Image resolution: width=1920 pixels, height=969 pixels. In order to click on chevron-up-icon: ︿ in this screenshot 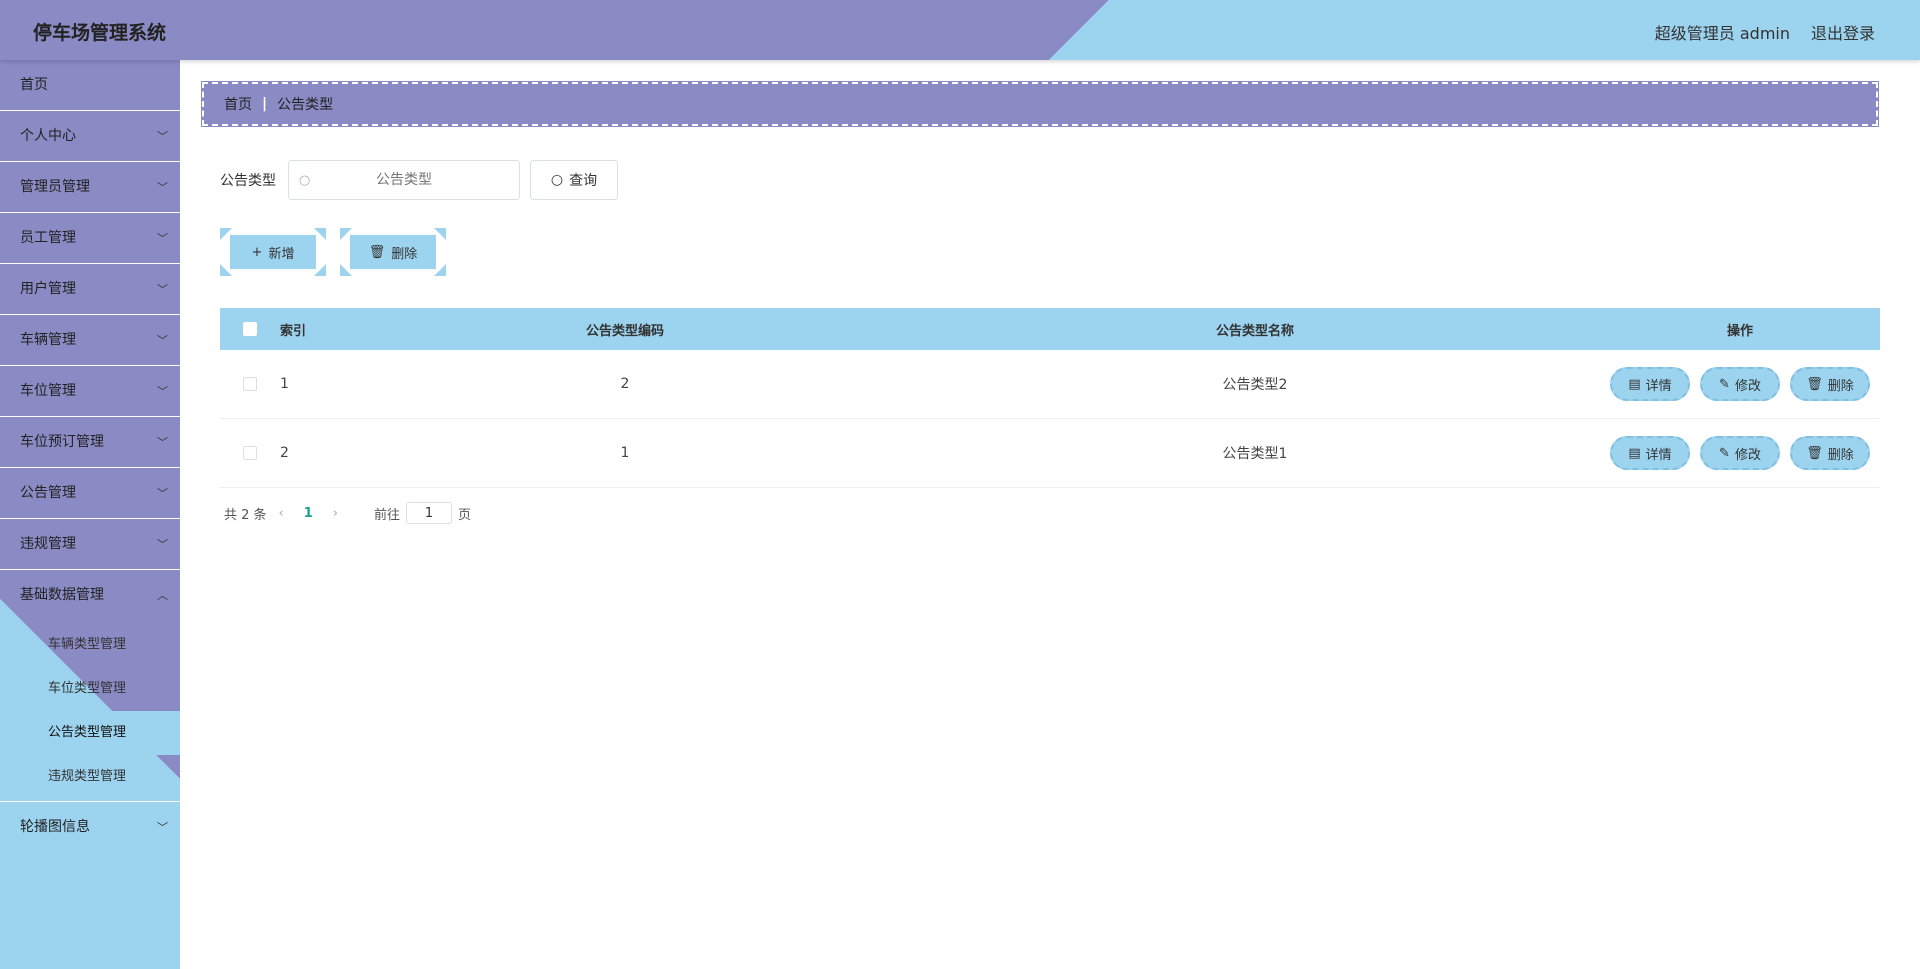, I will do `click(162, 595)`.